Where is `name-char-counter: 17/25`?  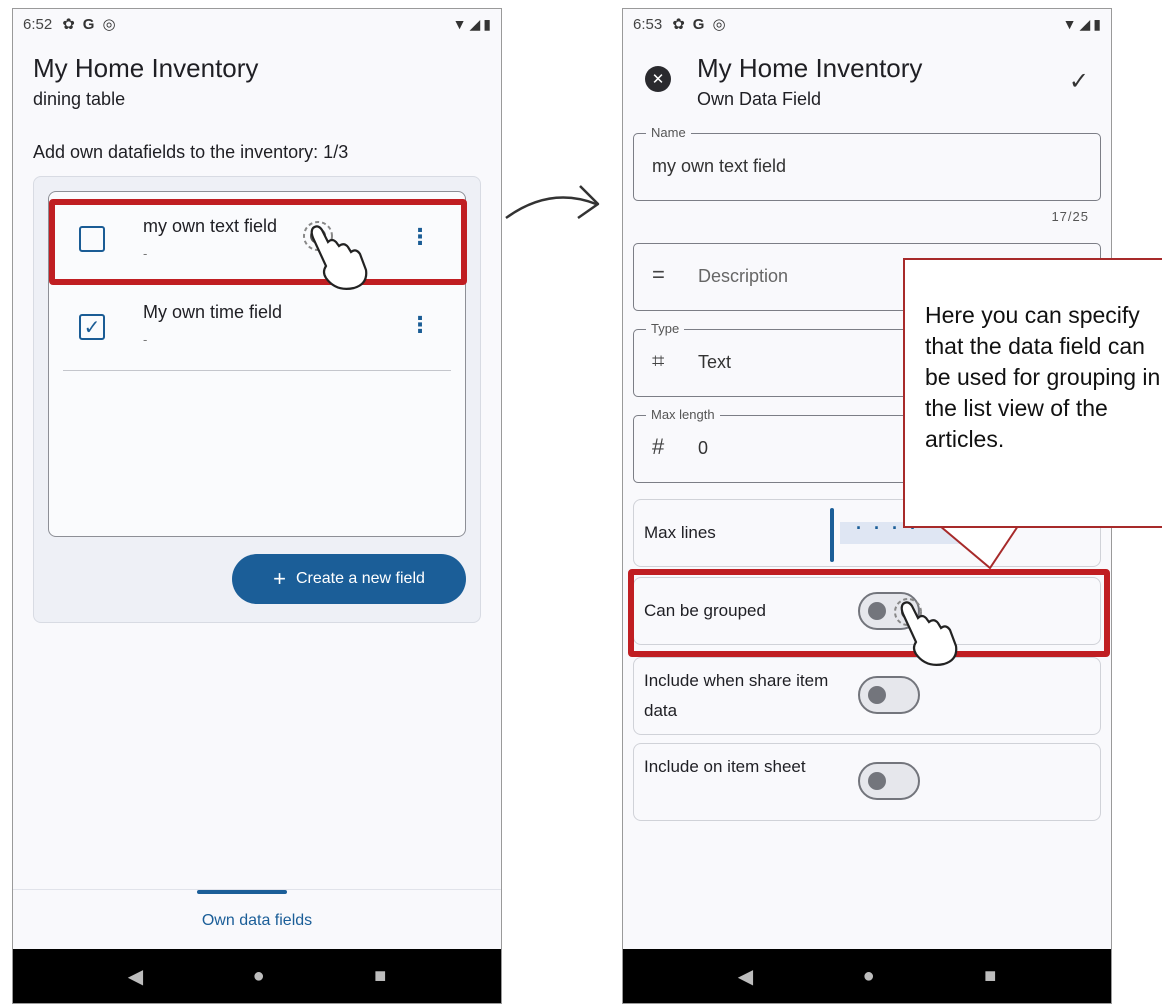
name-char-counter: 17/25 is located at coordinates (1070, 216).